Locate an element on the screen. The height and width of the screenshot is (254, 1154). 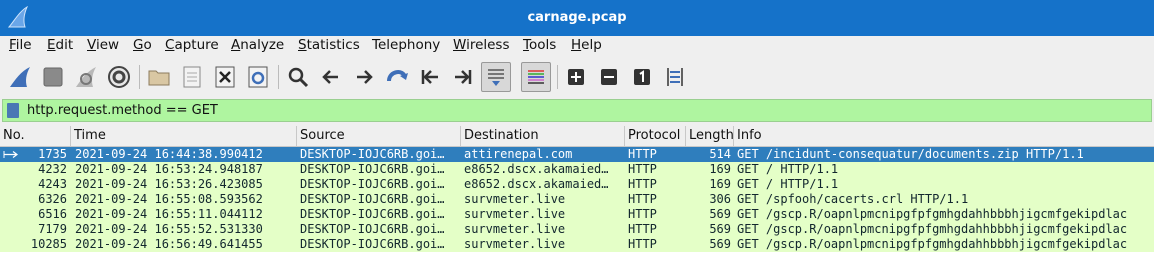
bookmark-icon is located at coordinates (13, 110).